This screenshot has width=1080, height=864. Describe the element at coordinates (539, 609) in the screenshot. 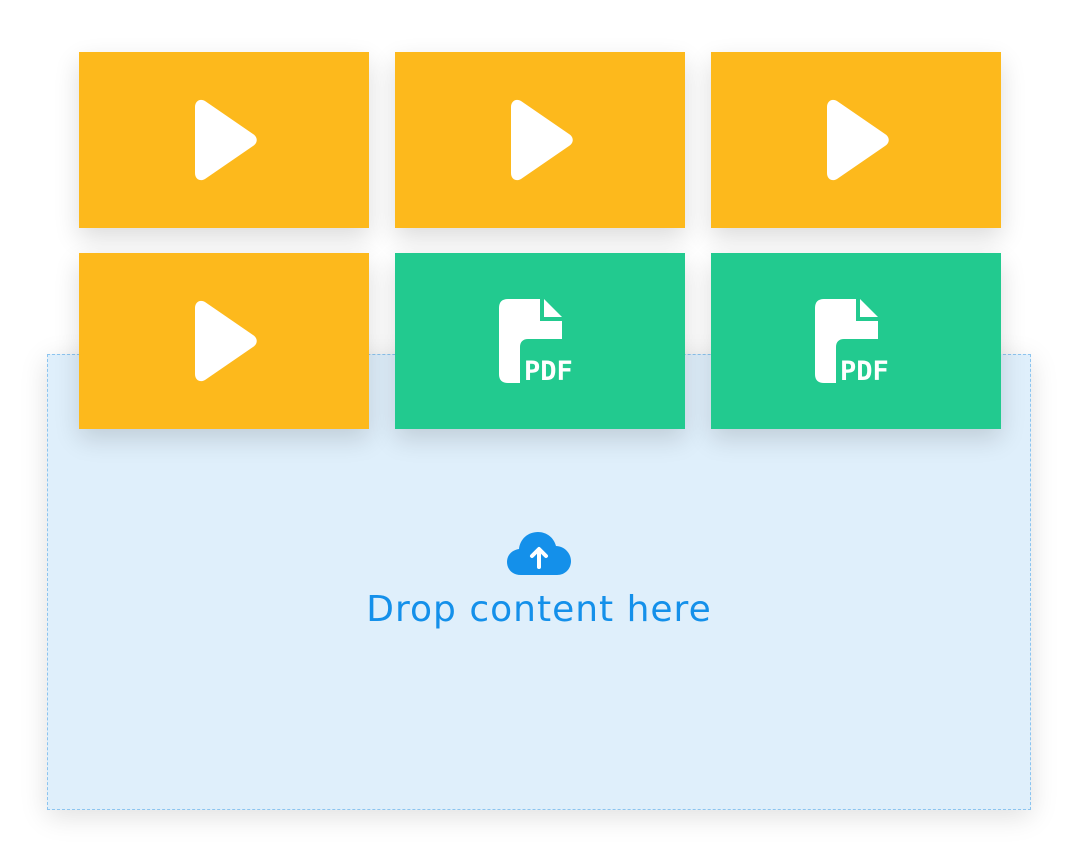

I see `drop-zone-label: Drop content here` at that location.